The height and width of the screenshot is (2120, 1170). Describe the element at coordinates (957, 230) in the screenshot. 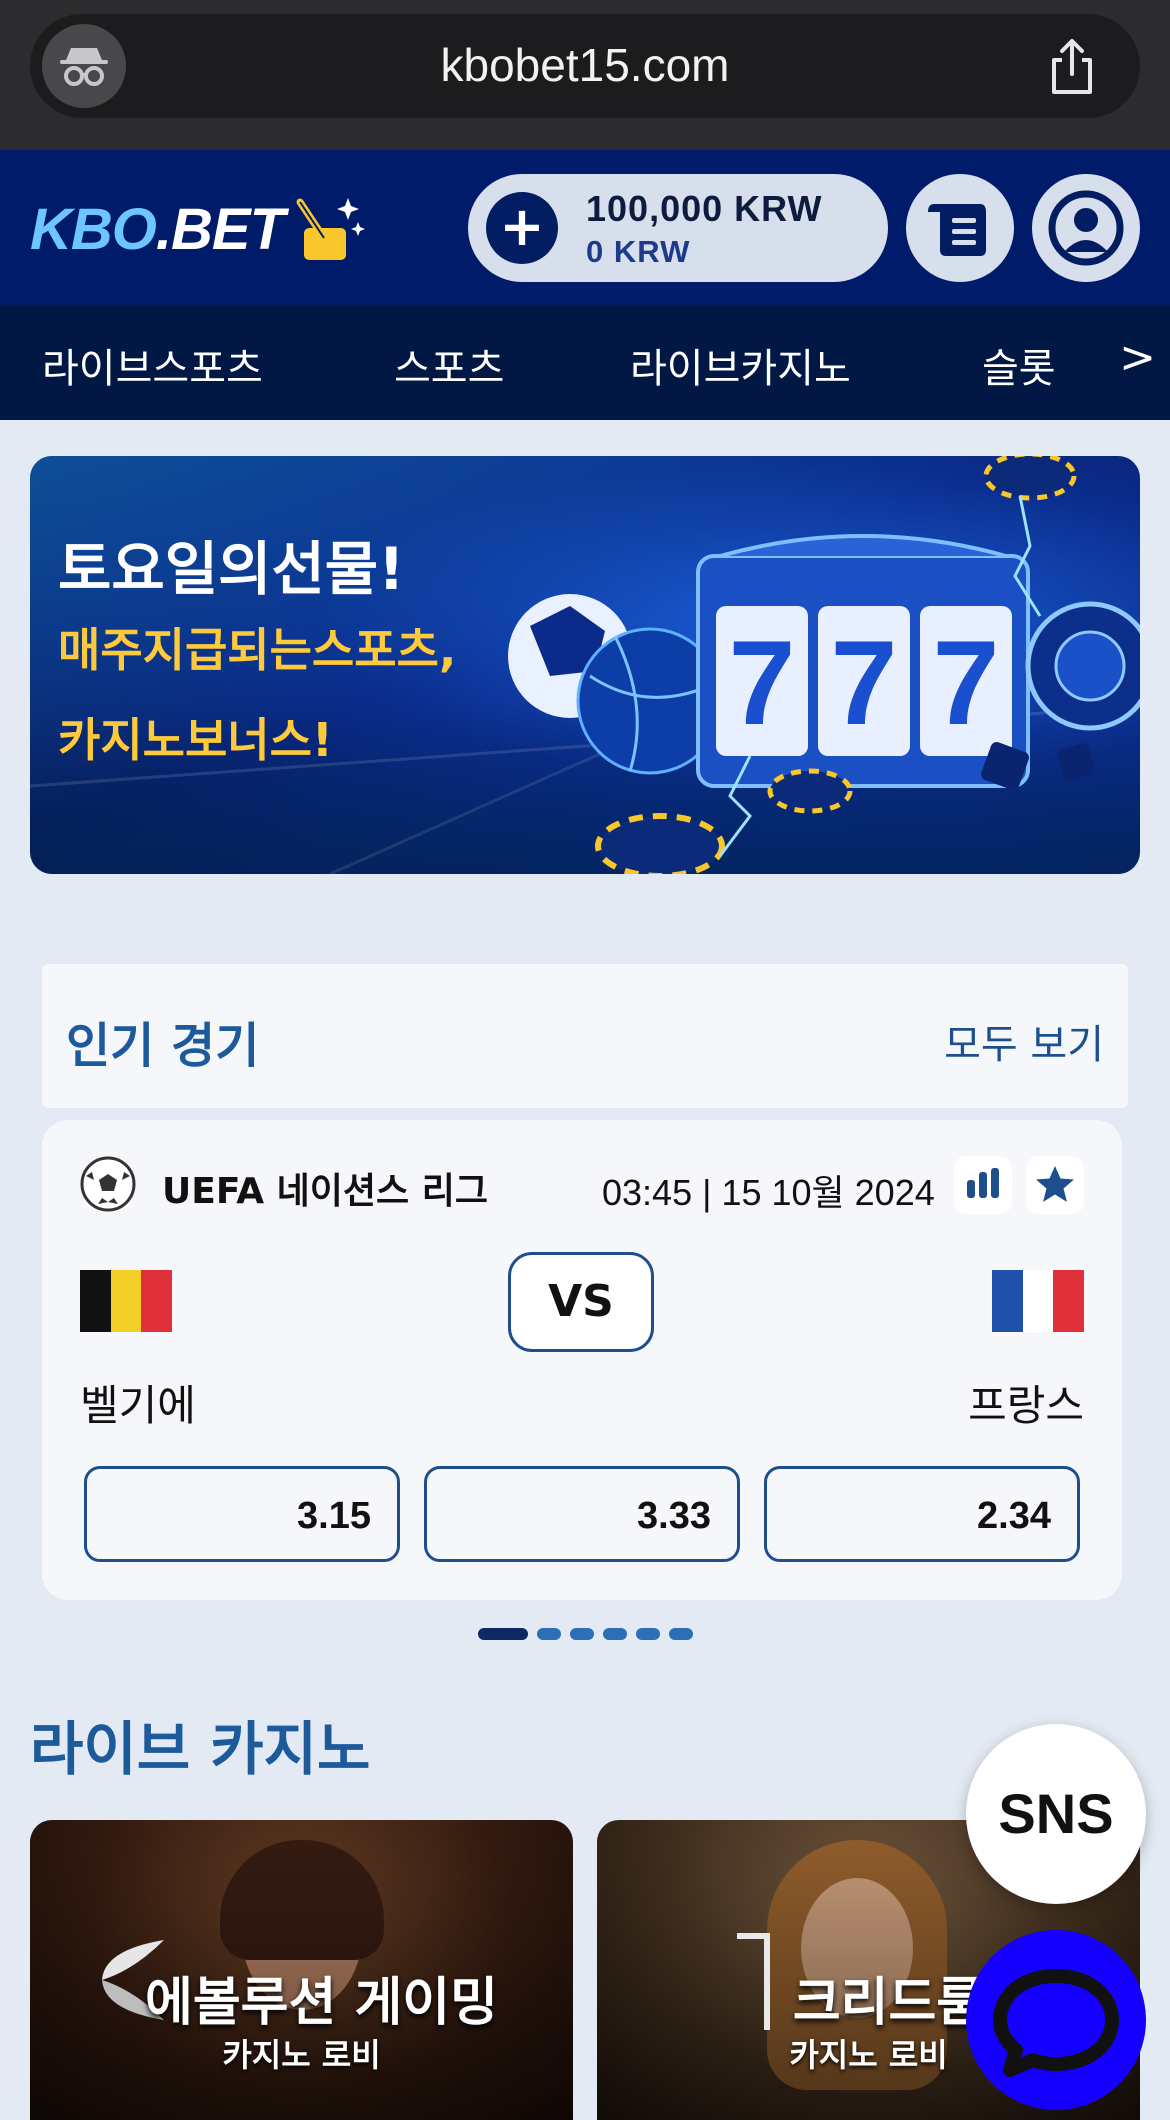

I see `scroll-icon` at that location.